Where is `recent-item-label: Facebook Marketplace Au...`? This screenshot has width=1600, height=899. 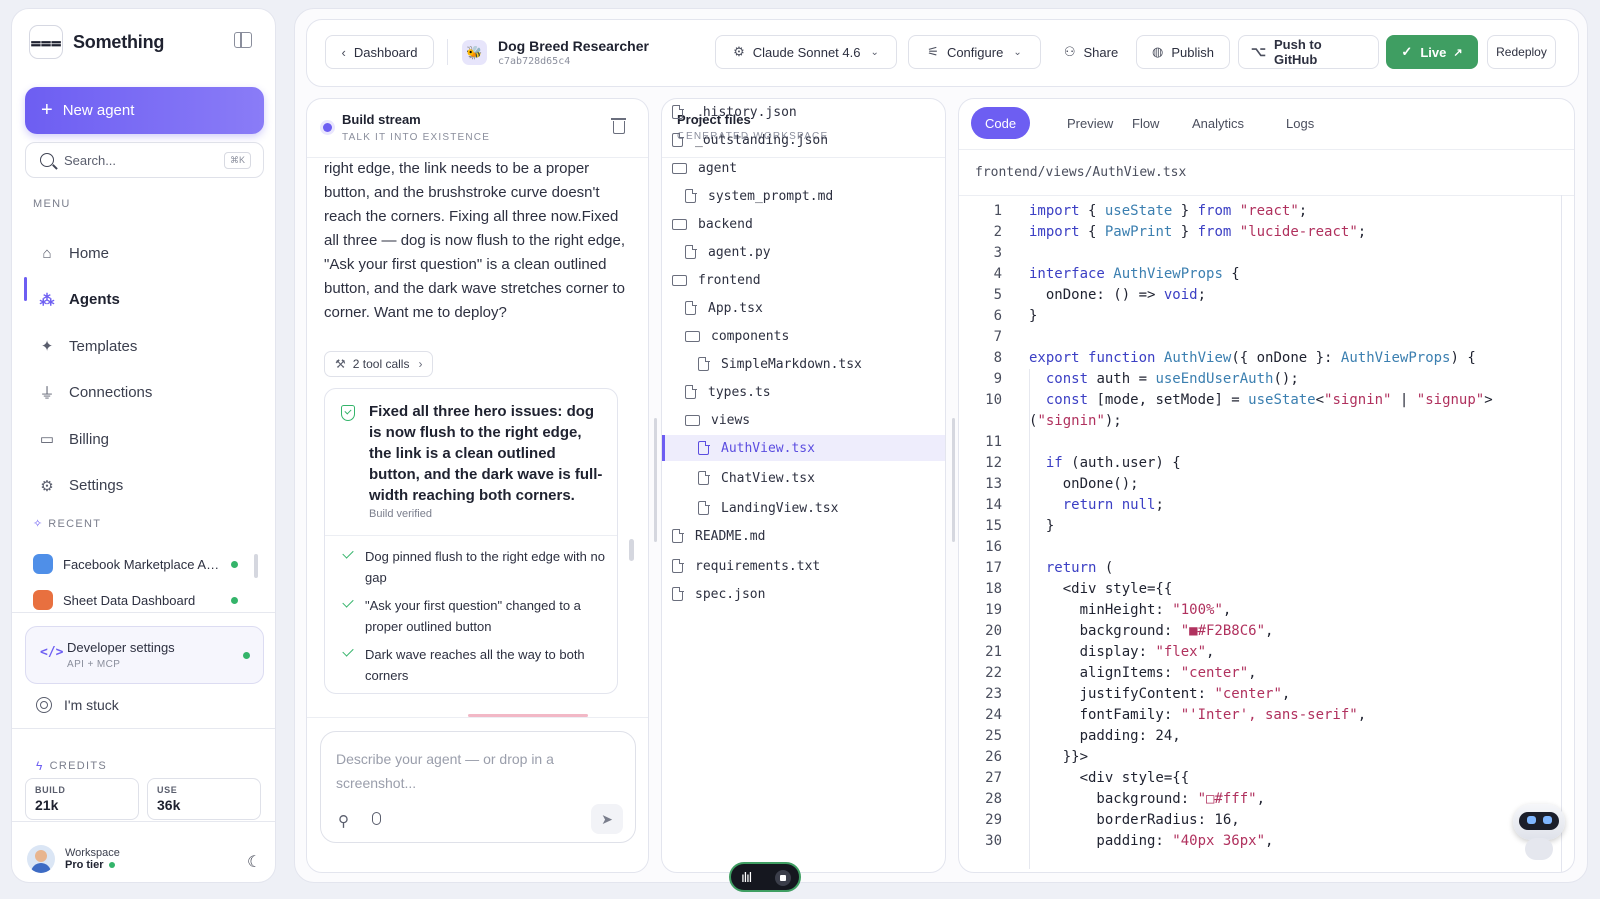 recent-item-label: Facebook Marketplace Au... is located at coordinates (143, 564).